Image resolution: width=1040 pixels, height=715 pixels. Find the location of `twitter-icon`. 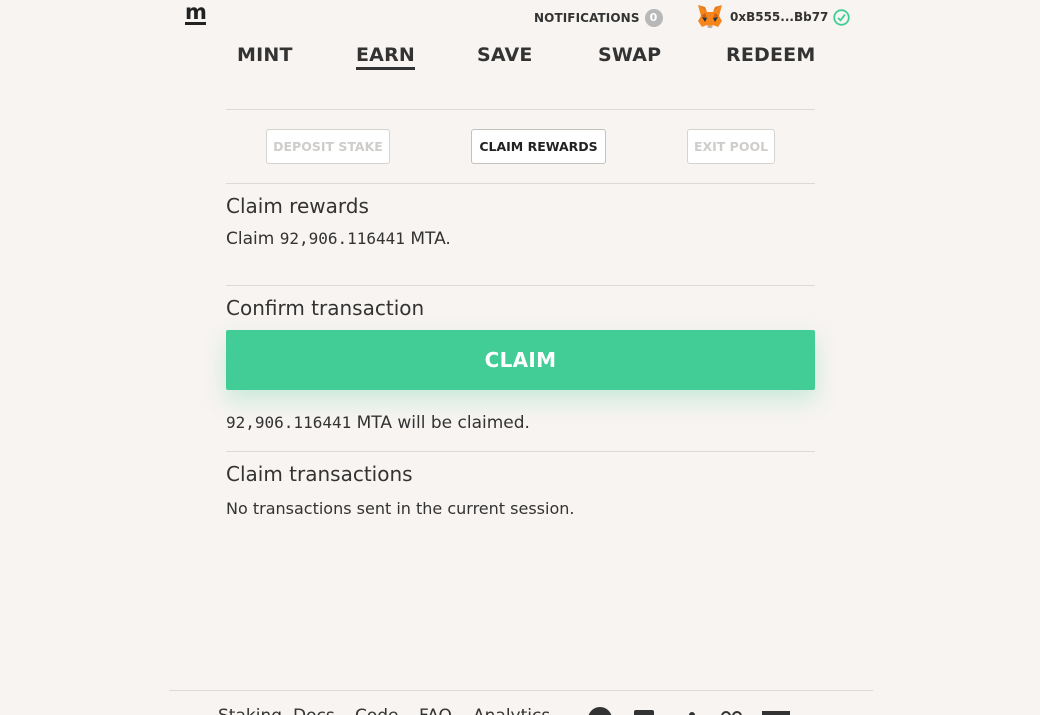

twitter-icon is located at coordinates (692, 711).